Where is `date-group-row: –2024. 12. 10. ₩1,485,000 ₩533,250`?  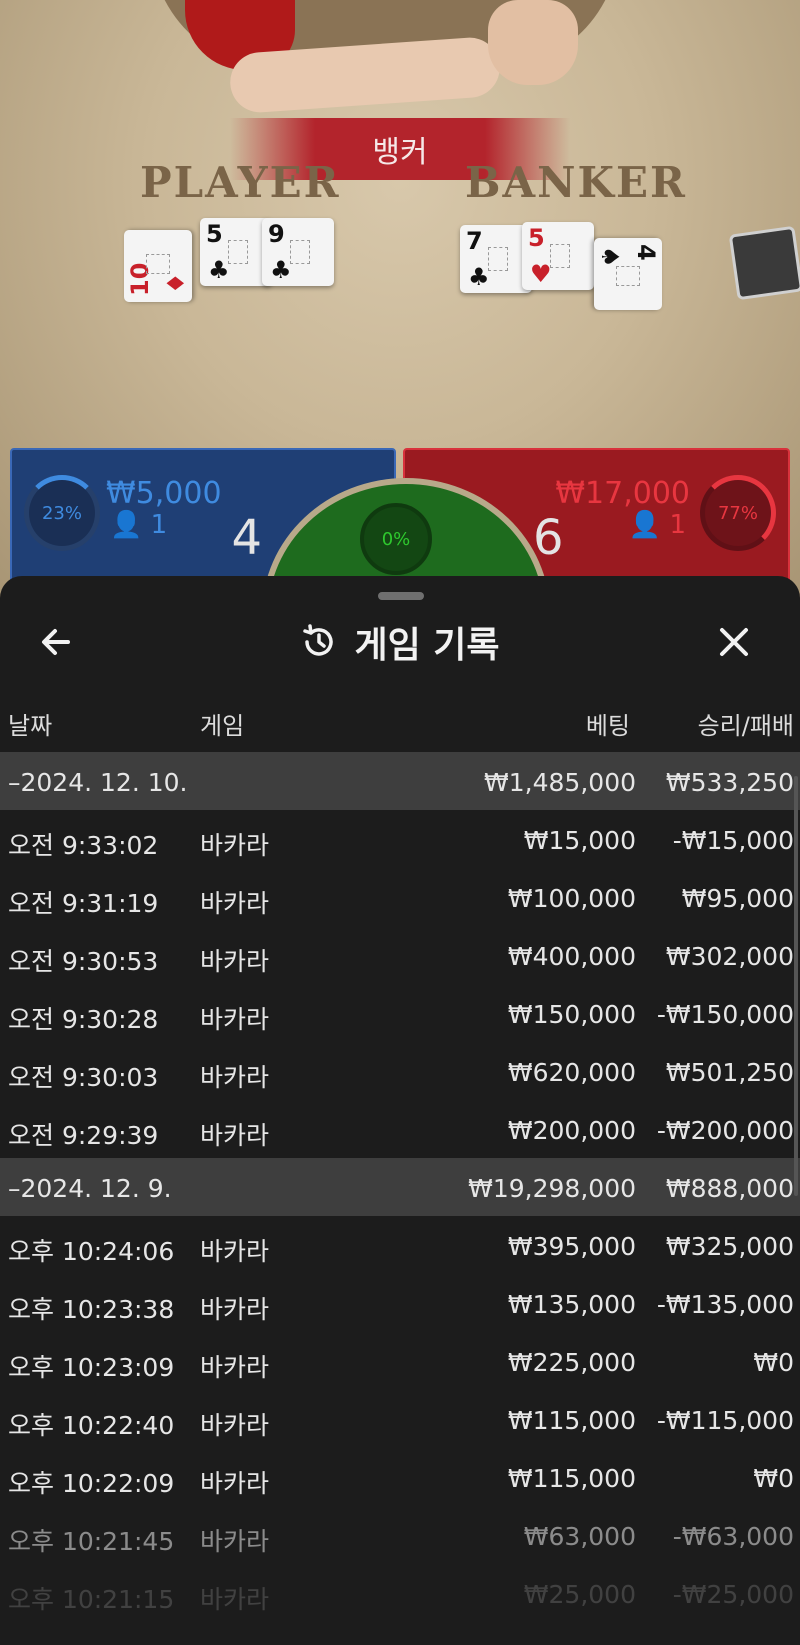 date-group-row: –2024. 12. 10. ₩1,485,000 ₩533,250 is located at coordinates (400, 781).